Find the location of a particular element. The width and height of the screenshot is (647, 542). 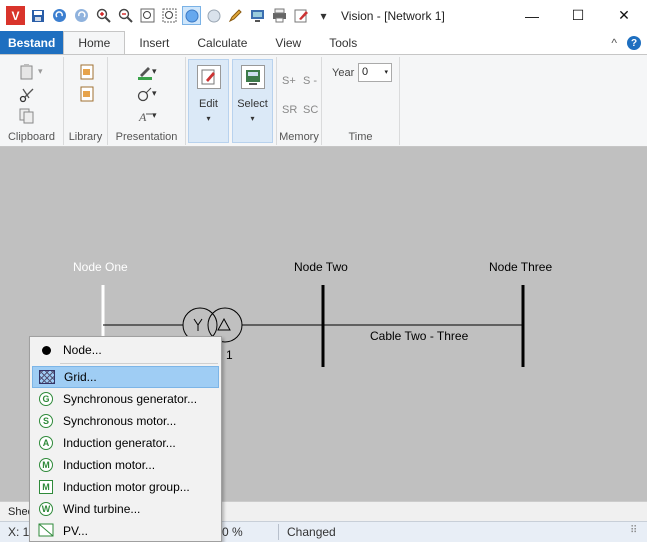

dropdown-icon: ▾ is located at coordinates (323, 15).